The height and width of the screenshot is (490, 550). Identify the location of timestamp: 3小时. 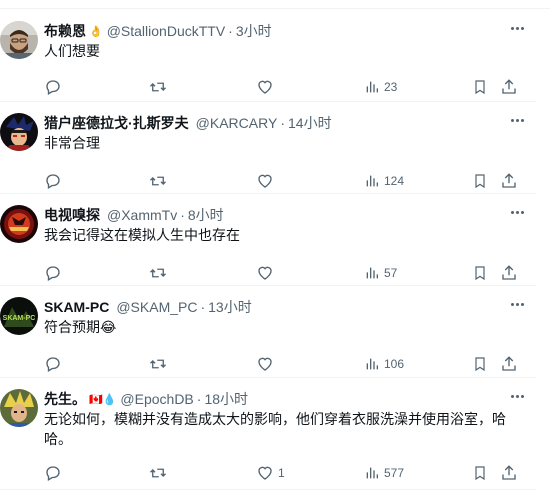
(254, 31).